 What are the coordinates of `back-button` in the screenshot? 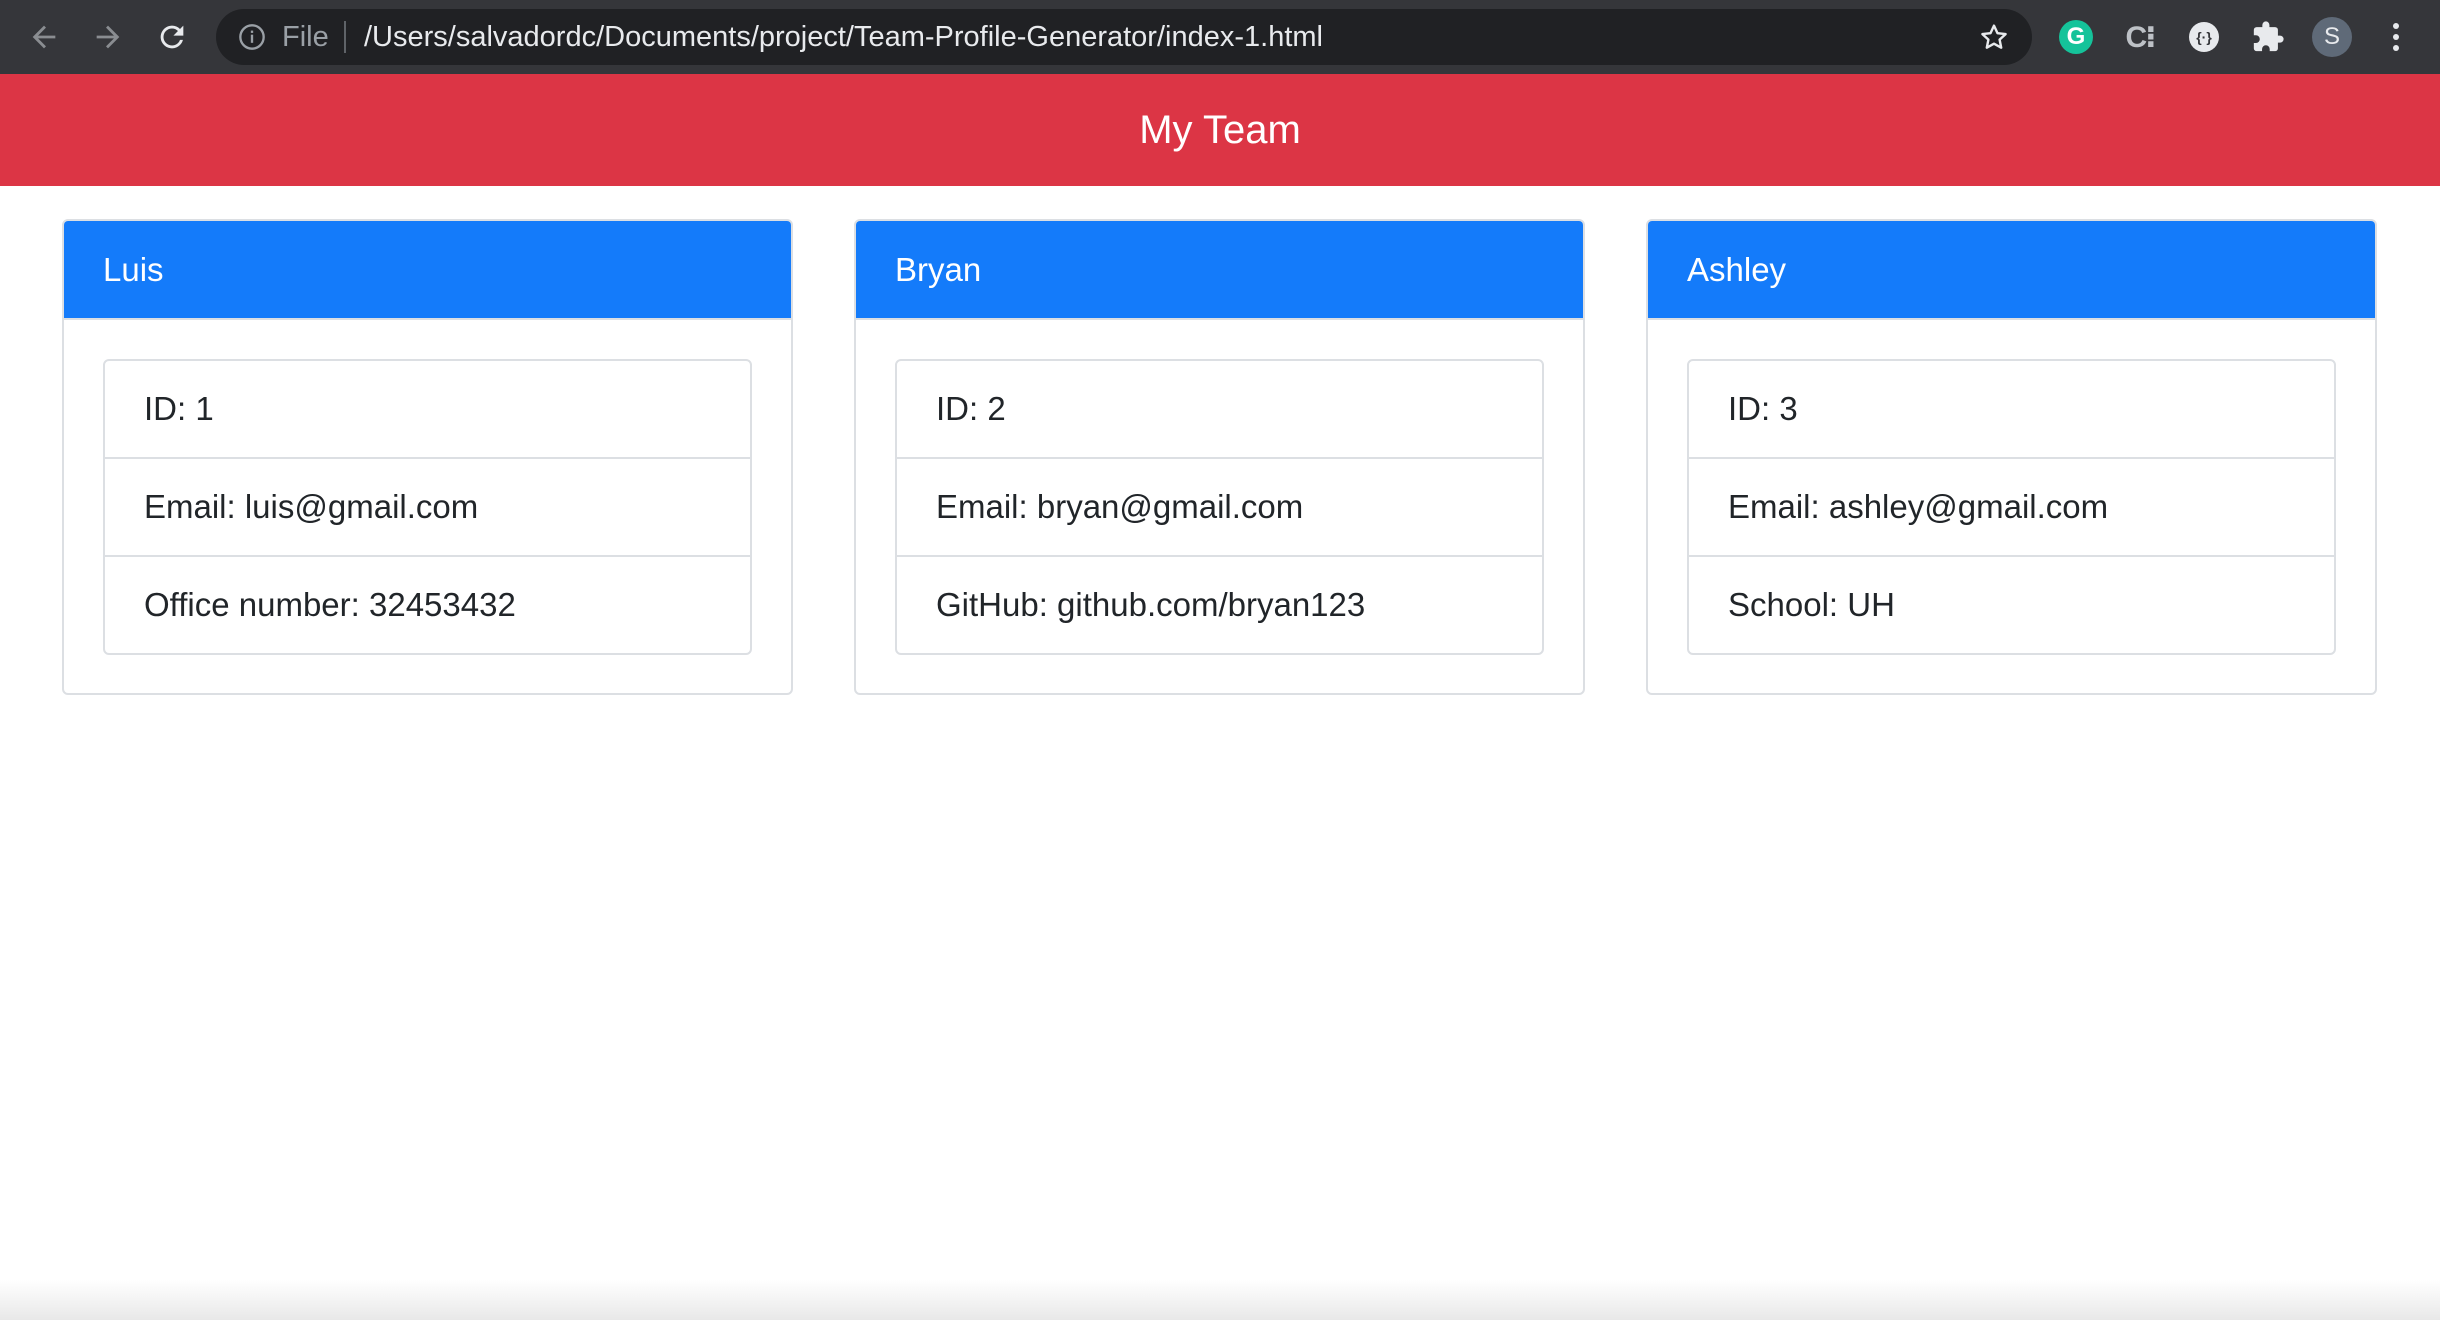 It's located at (44, 37).